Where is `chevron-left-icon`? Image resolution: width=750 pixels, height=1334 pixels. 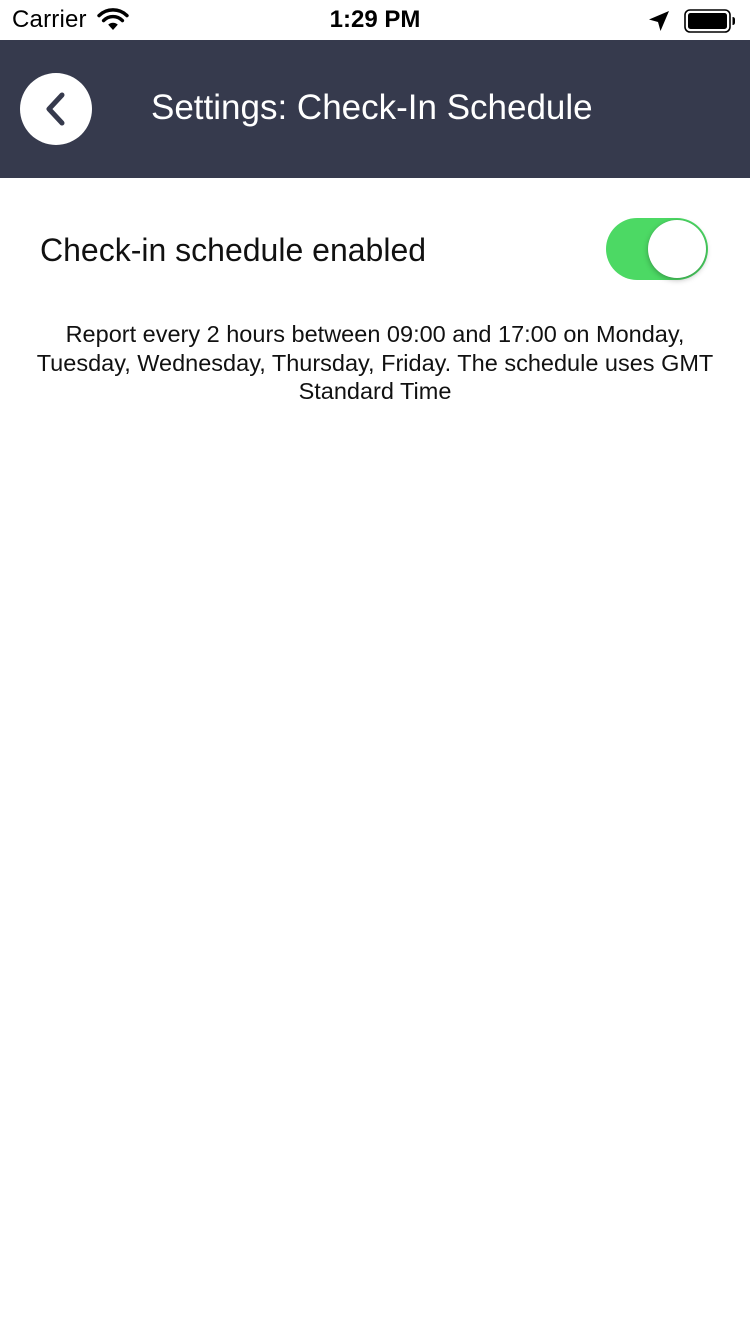
chevron-left-icon is located at coordinates (55, 109).